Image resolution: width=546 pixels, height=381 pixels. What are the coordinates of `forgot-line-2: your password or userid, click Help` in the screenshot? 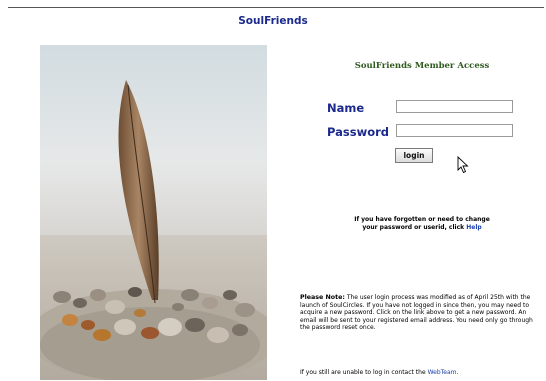 It's located at (422, 228).